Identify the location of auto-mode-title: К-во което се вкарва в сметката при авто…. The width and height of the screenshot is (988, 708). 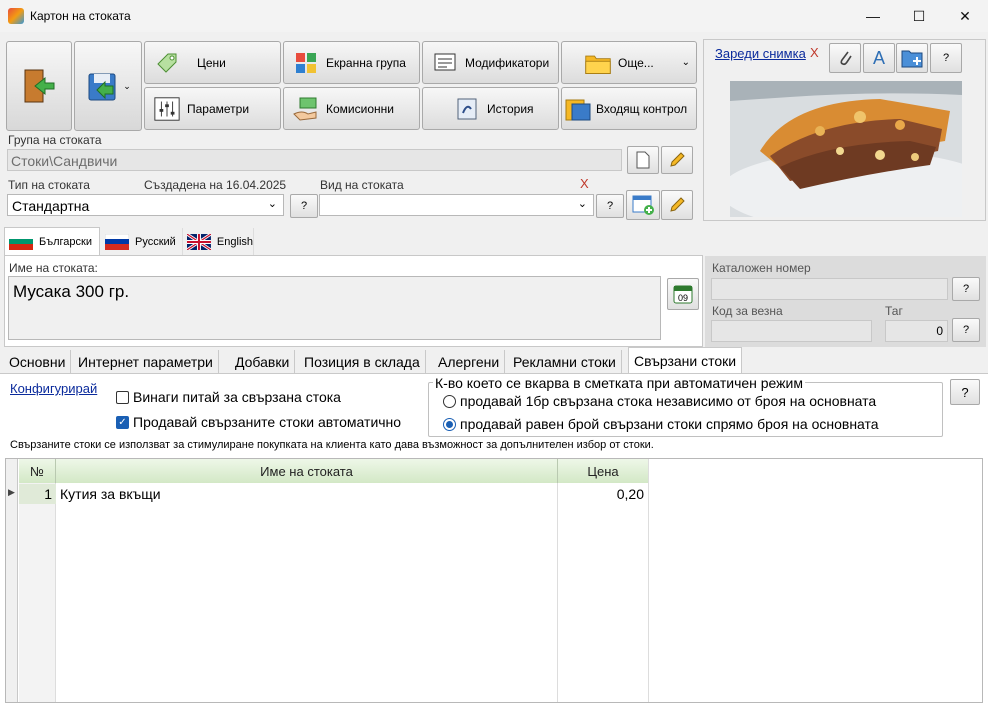
(619, 383).